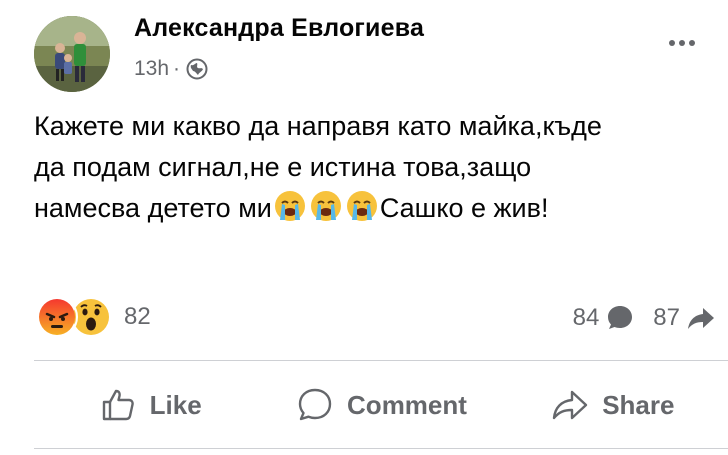 This screenshot has width=728, height=455. What do you see at coordinates (407, 404) in the screenshot?
I see `comment-label: Comment` at bounding box center [407, 404].